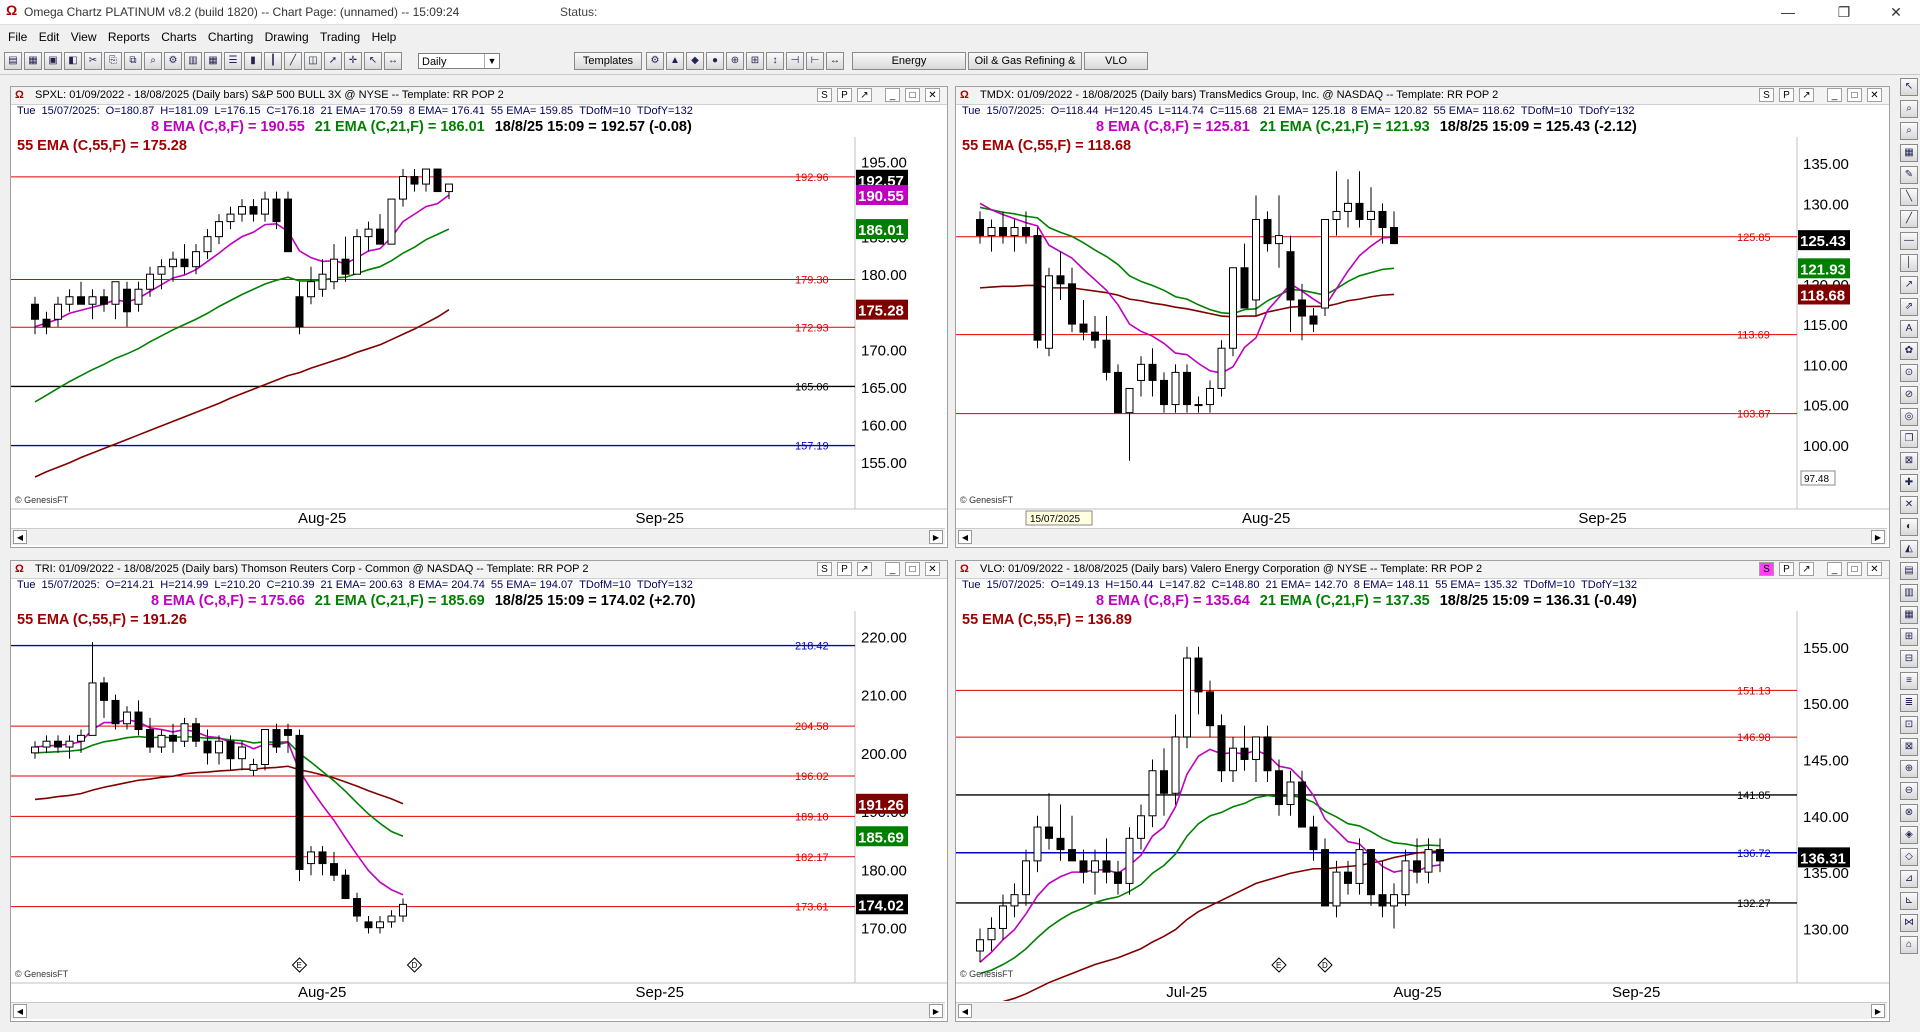  Describe the element at coordinates (133, 61) in the screenshot. I see `paste-icon: ⧉` at that location.